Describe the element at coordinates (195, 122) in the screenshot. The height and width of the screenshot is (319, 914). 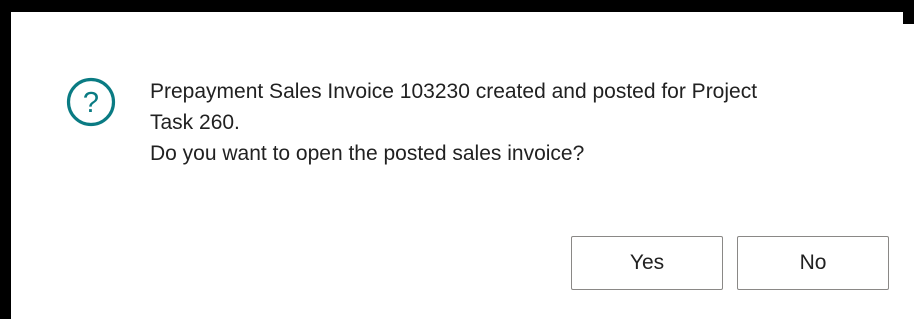
I see `message-line: Task 260.` at that location.